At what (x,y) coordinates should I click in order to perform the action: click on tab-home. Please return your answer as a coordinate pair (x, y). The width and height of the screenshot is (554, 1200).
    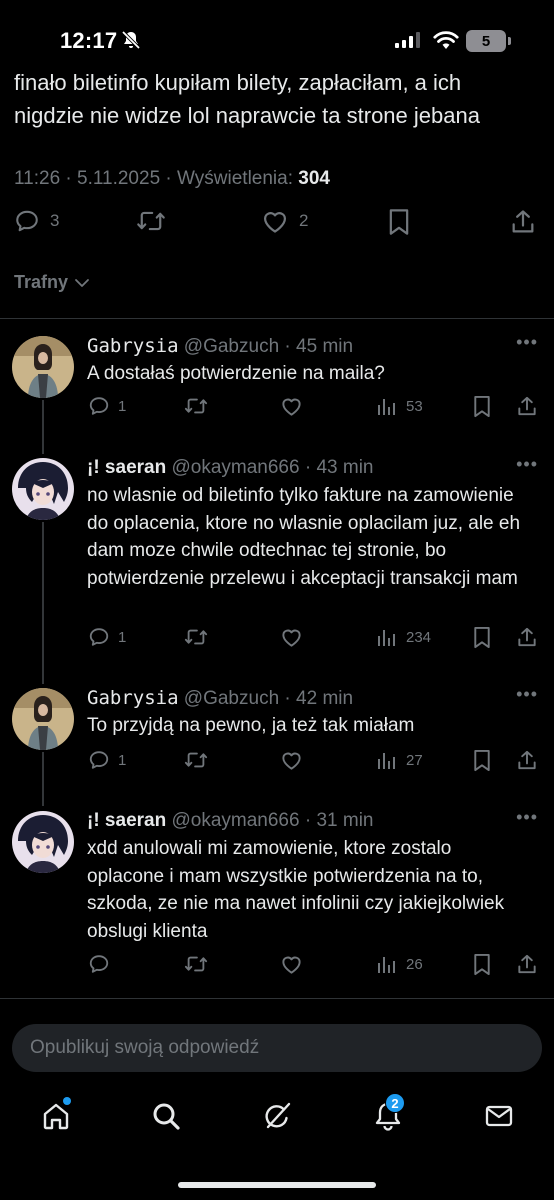
    Looking at the image, I should click on (56, 1114).